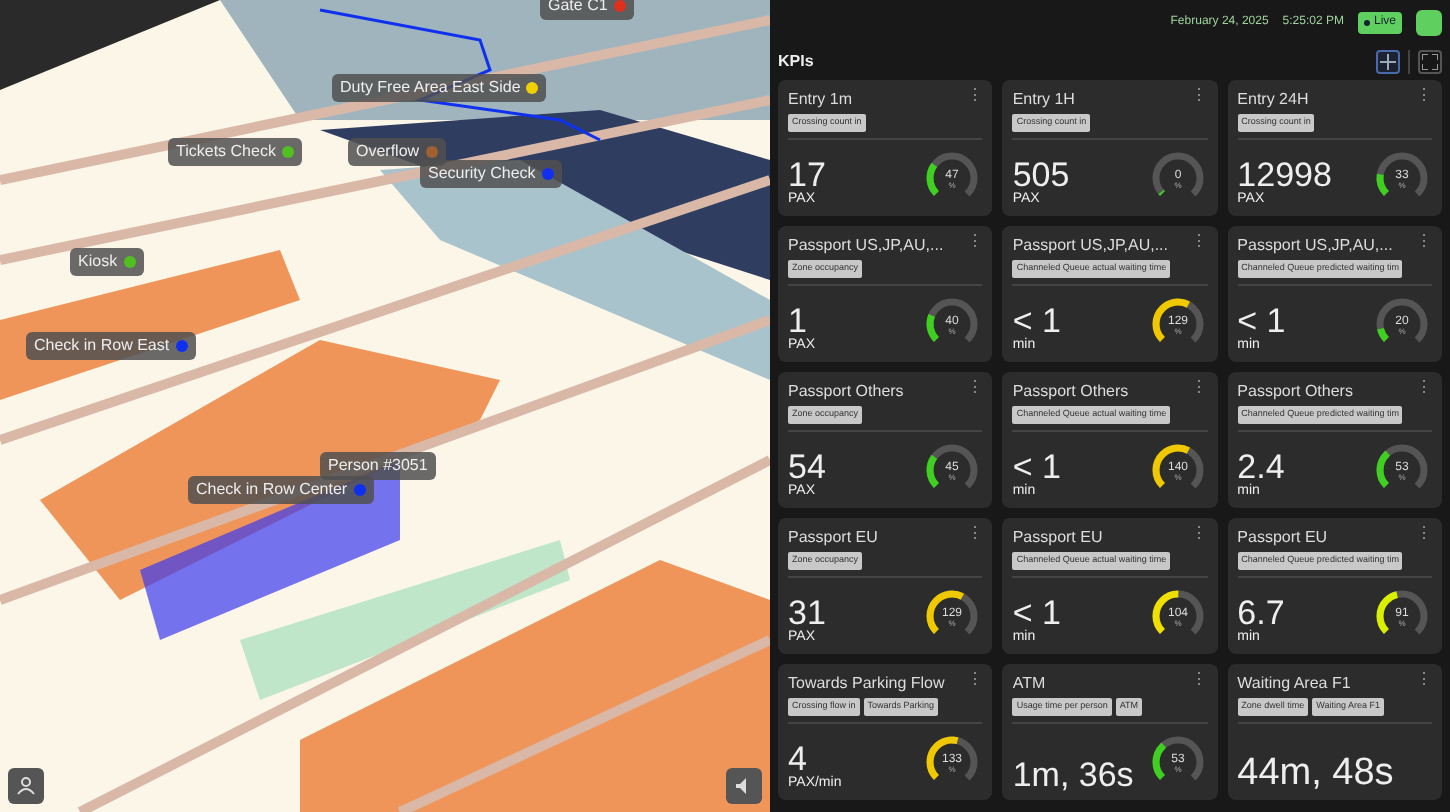 The width and height of the screenshot is (1450, 812). I want to click on label-text: Duty Free Area East Side, so click(430, 88).